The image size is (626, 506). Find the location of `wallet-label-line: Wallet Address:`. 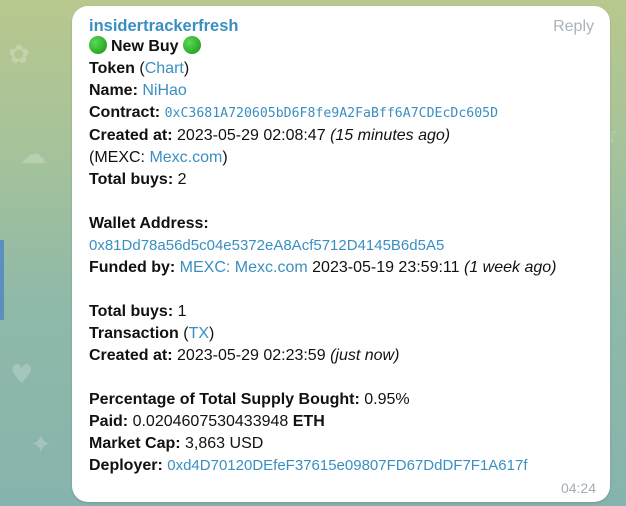

wallet-label-line: Wallet Address: is located at coordinates (342, 224).